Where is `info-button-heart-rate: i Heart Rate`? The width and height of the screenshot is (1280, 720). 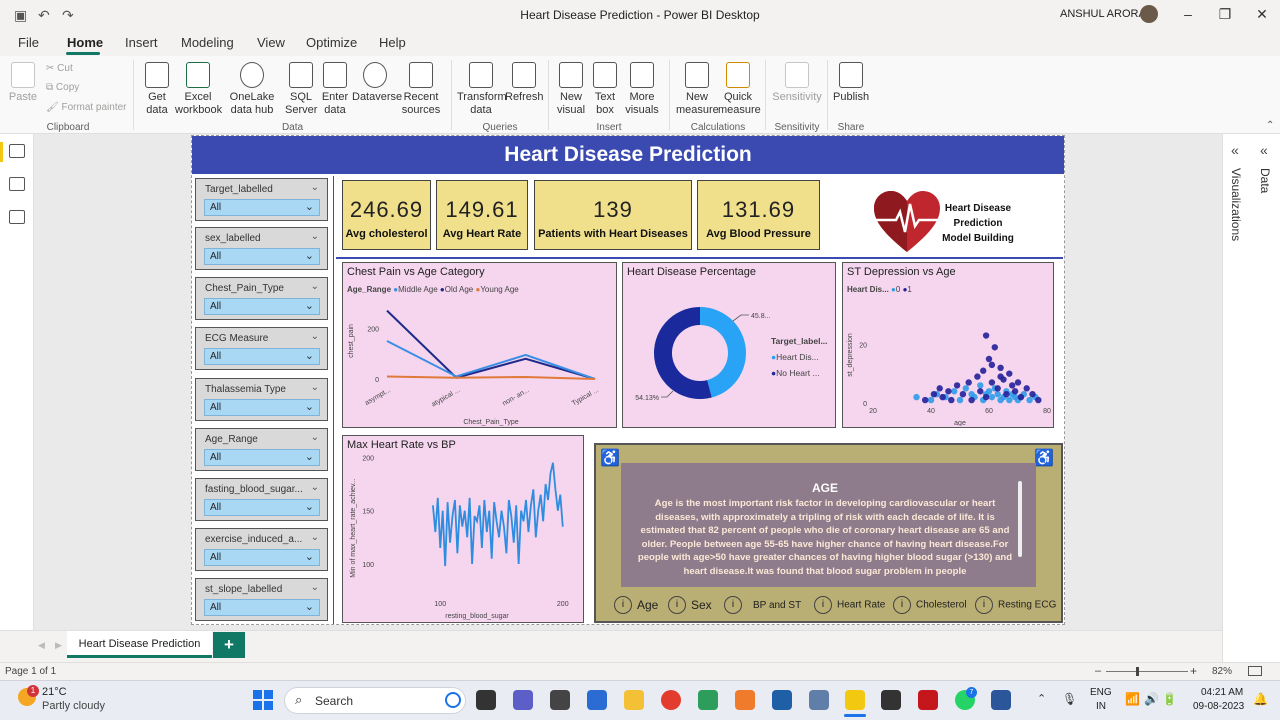
info-button-heart-rate: i Heart Rate is located at coordinates (849, 605).